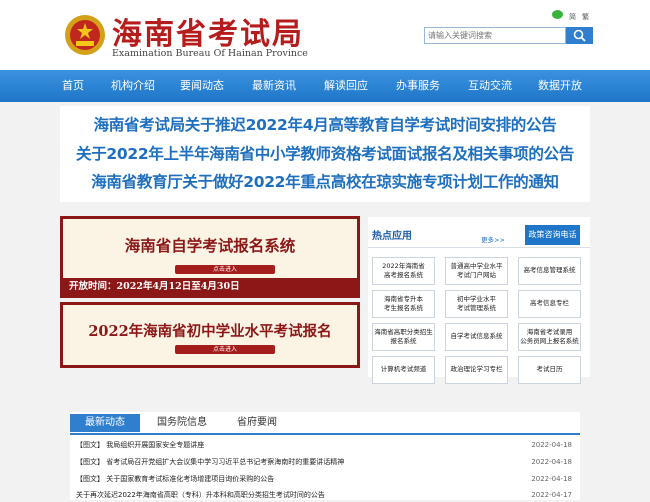 The height and width of the screenshot is (502, 650). Describe the element at coordinates (210, 331) in the screenshot. I see `banner-title: 2022年海南省初中学业水平考试报名` at that location.